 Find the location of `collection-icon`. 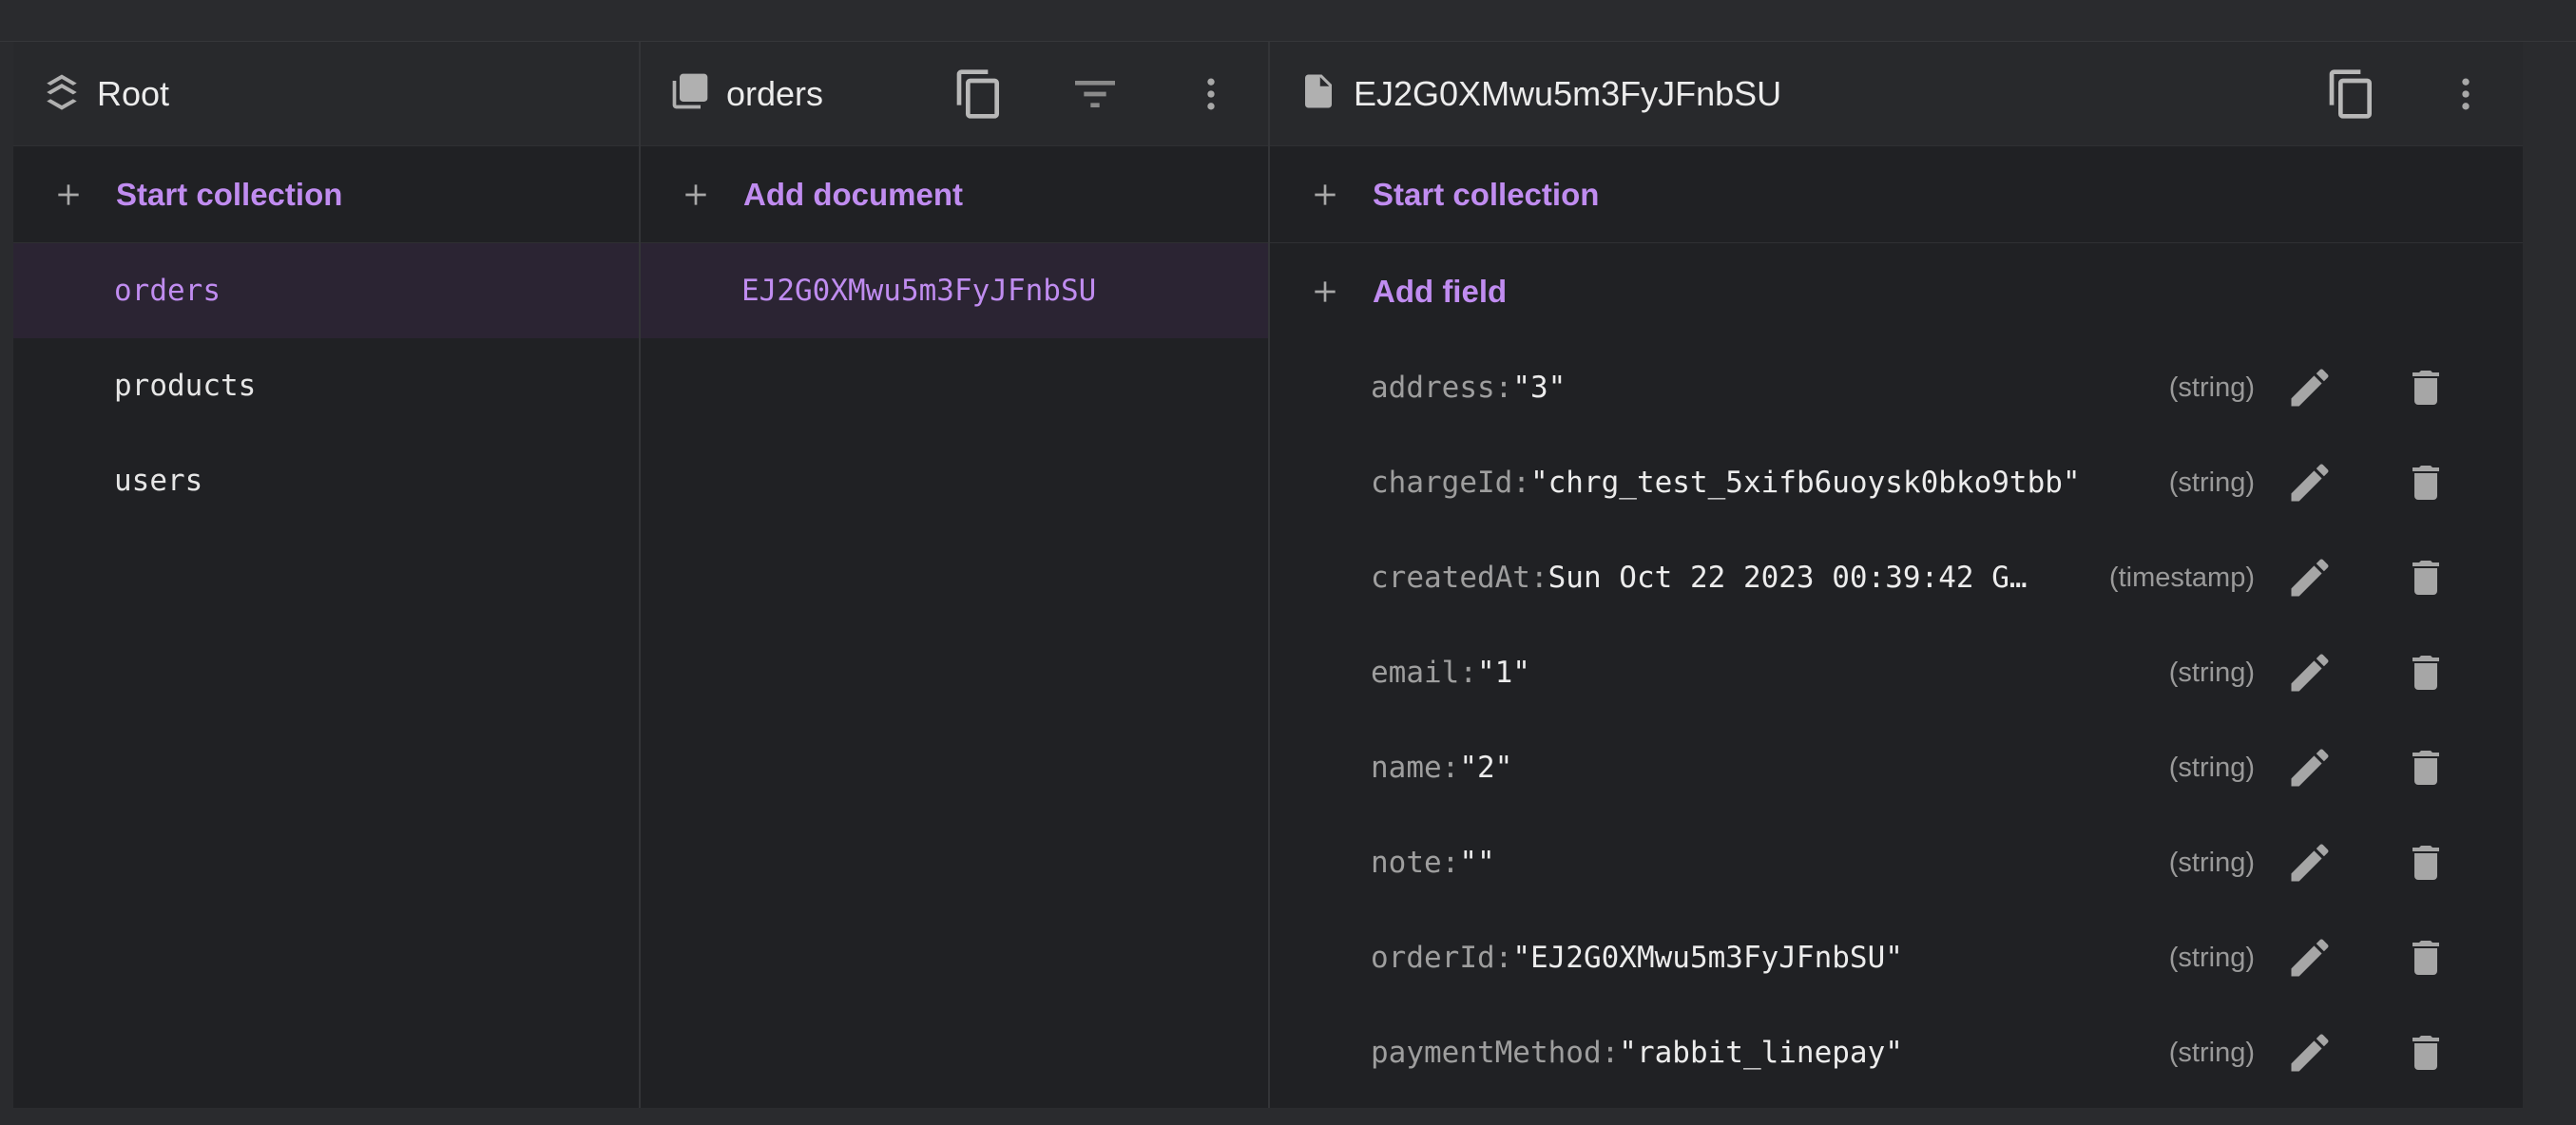

collection-icon is located at coordinates (690, 93).